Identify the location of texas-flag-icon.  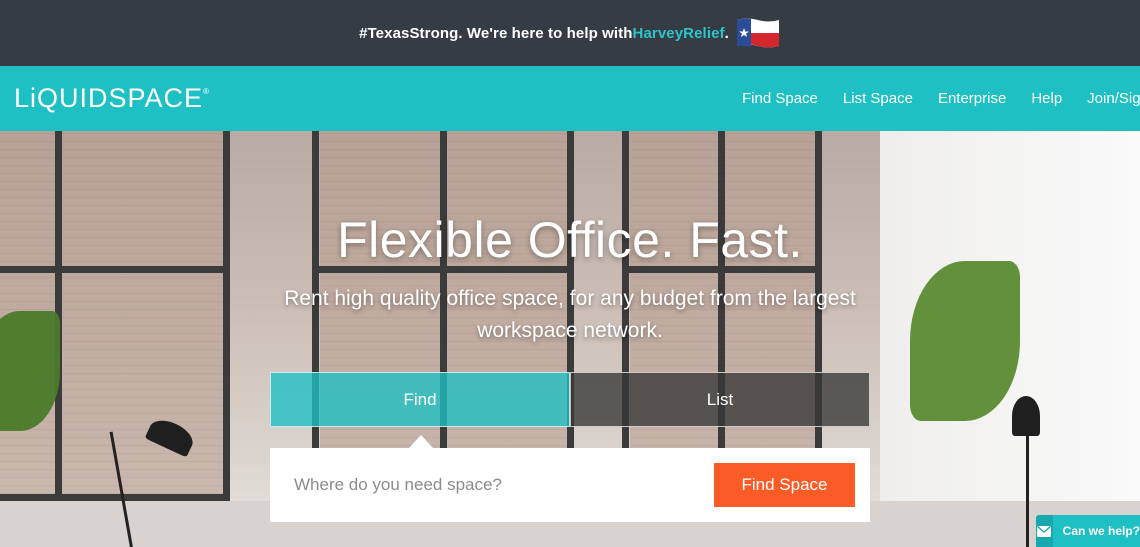
(758, 33).